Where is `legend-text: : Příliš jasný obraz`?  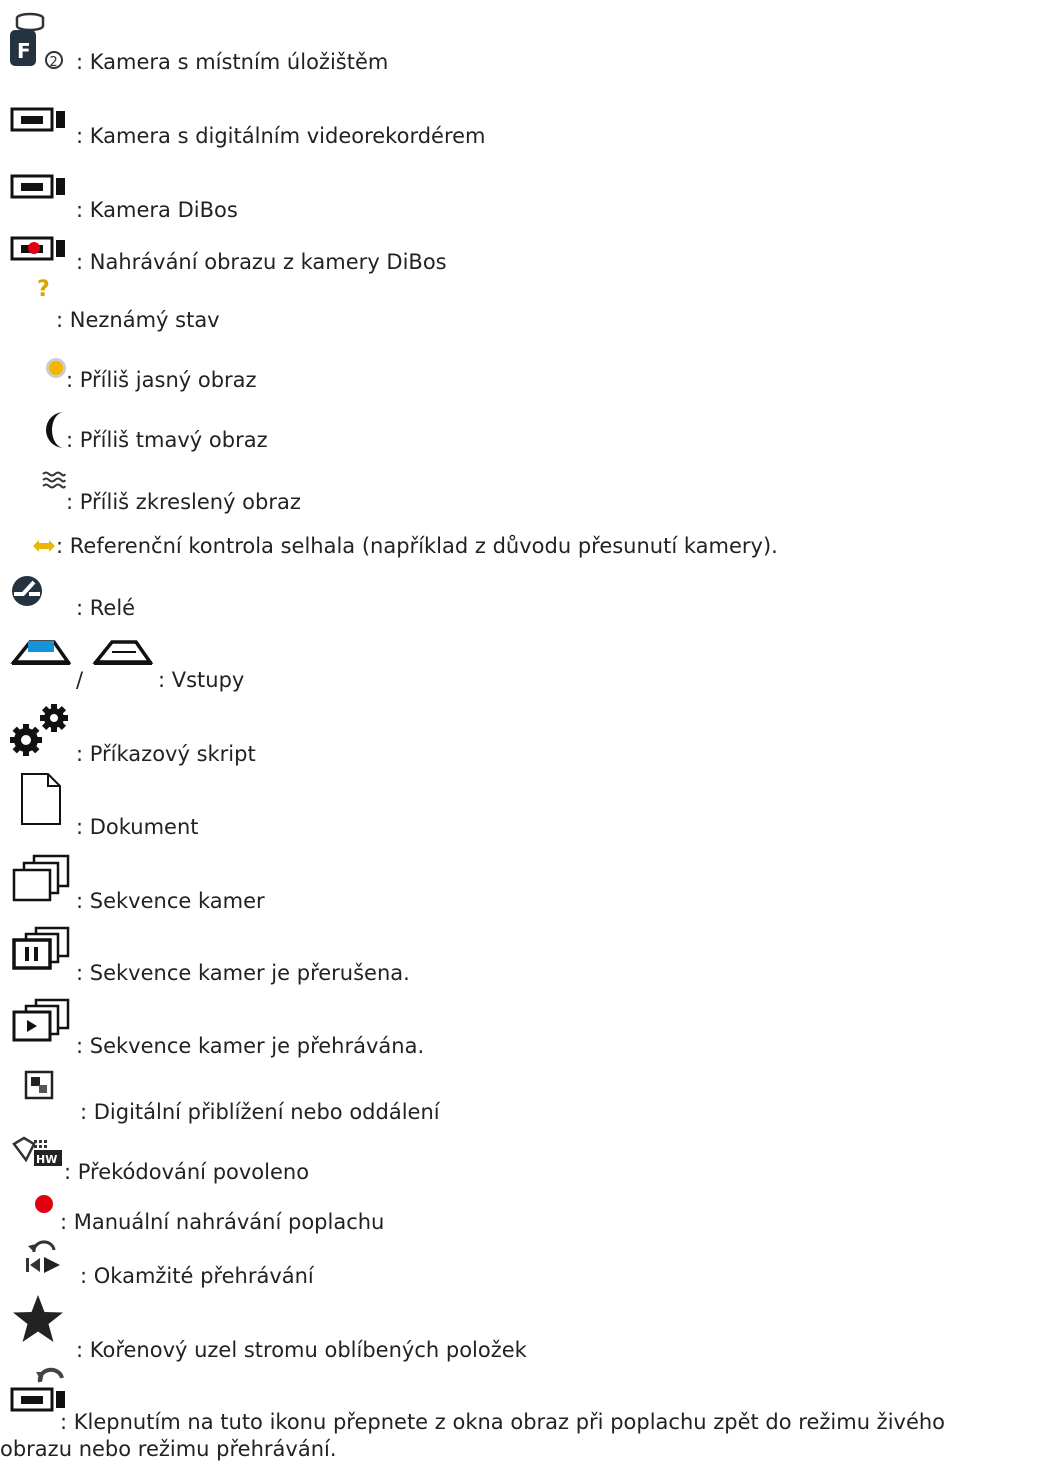 legend-text: : Příliš jasný obraz is located at coordinates (161, 380).